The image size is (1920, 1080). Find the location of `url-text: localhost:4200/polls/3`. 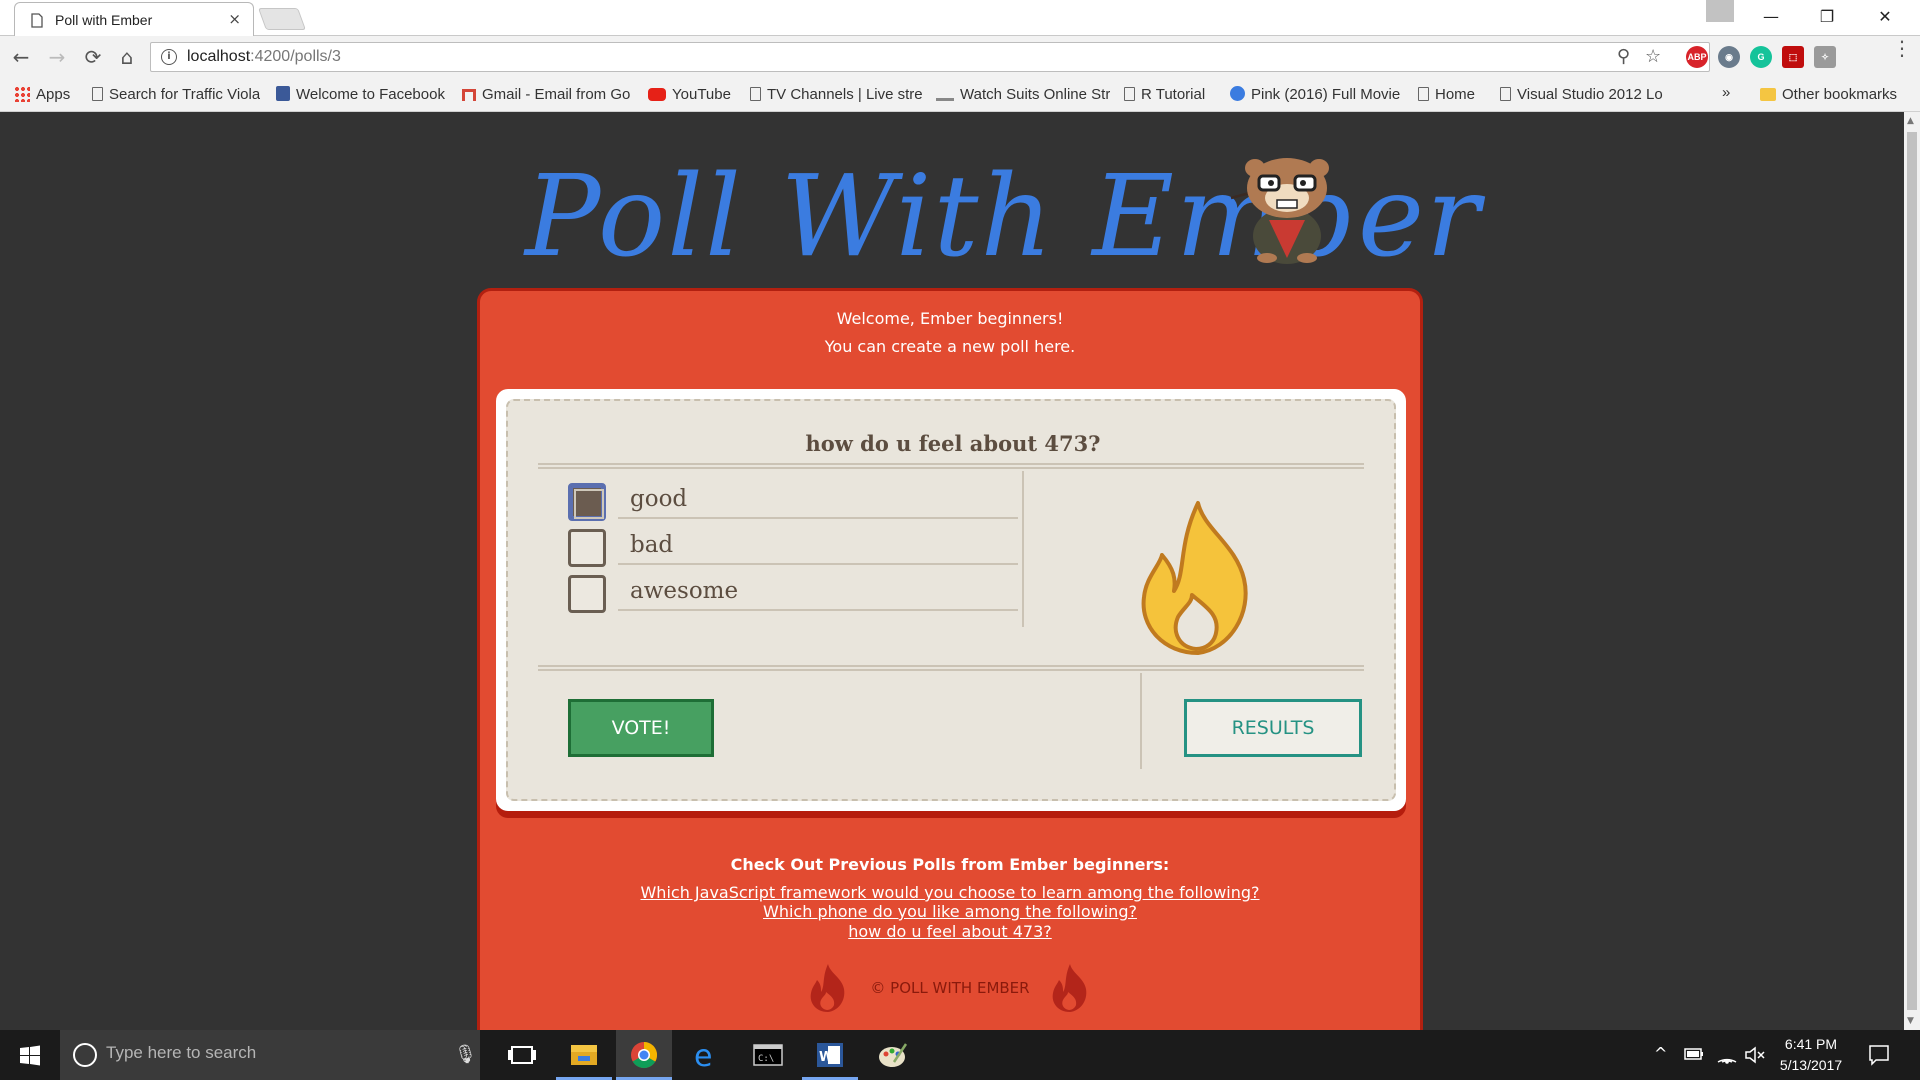

url-text: localhost:4200/polls/3 is located at coordinates (264, 57).